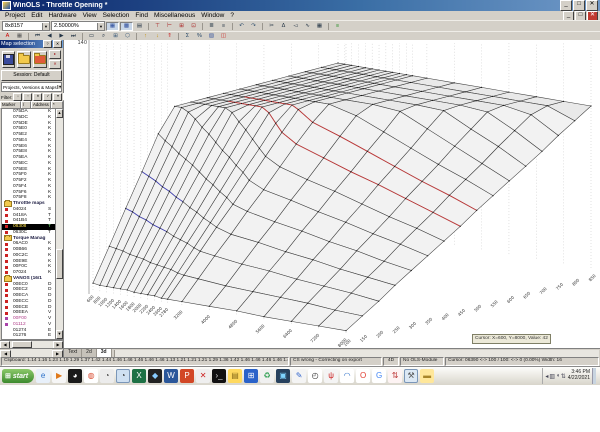  What do you see at coordinates (223, 26) in the screenshot?
I see `bookmark-list-icon: ≡` at bounding box center [223, 26].